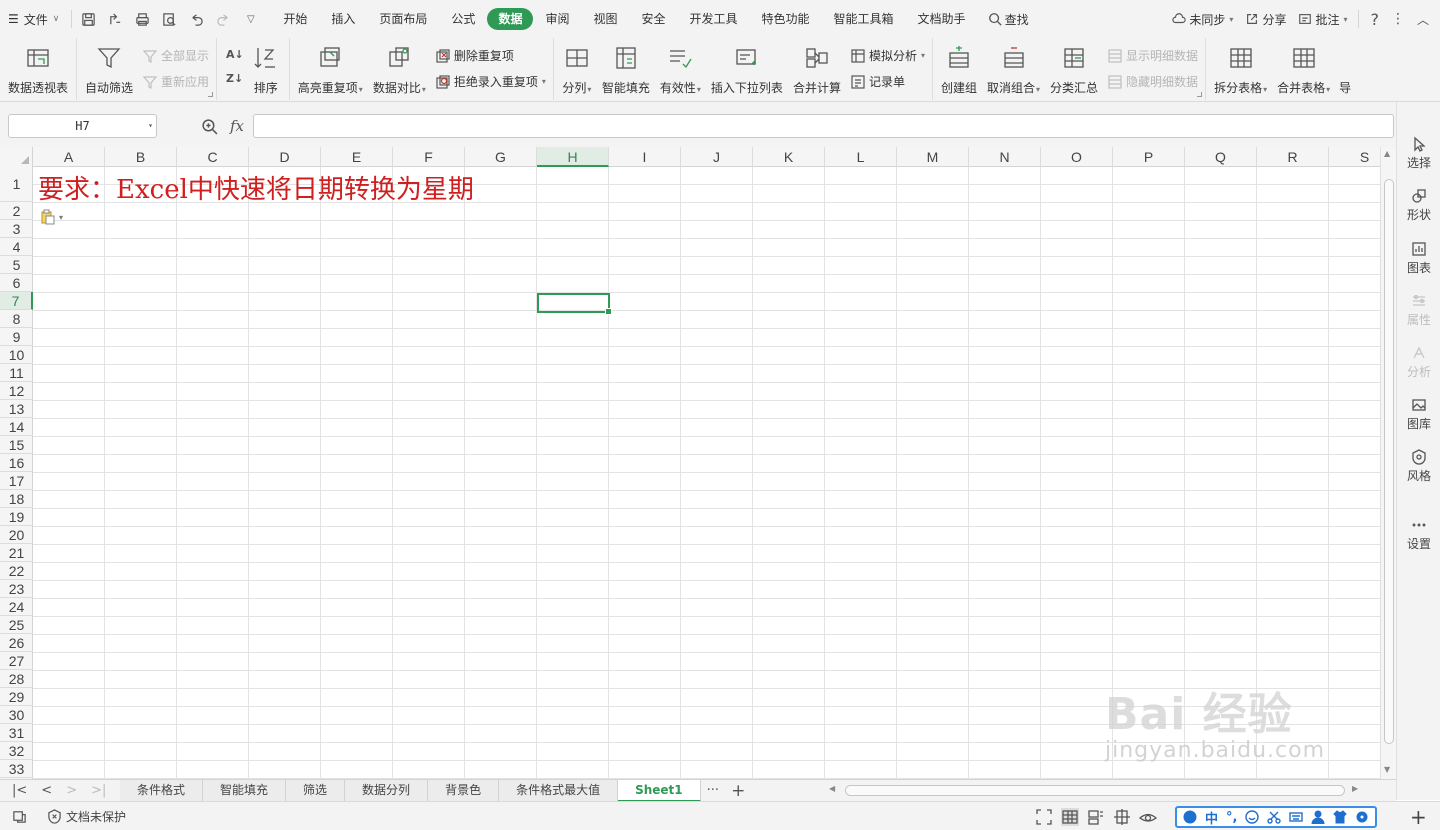 This screenshot has height=830, width=1440. Describe the element at coordinates (1343, 69) in the screenshot. I see `import-button: 导` at that location.